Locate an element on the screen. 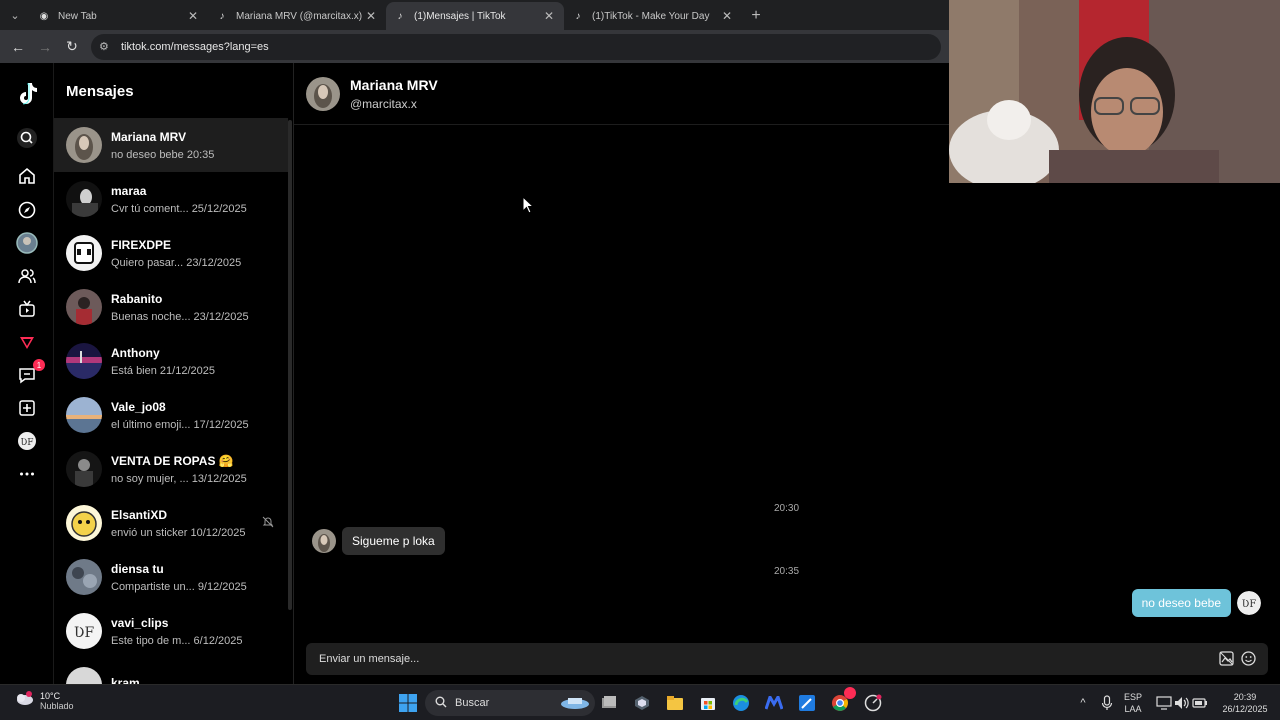 Image resolution: width=1280 pixels, height=720 pixels. tab-tiktok-home: ♪ (1)TikTok - Make Your Day ✕ is located at coordinates (653, 16).